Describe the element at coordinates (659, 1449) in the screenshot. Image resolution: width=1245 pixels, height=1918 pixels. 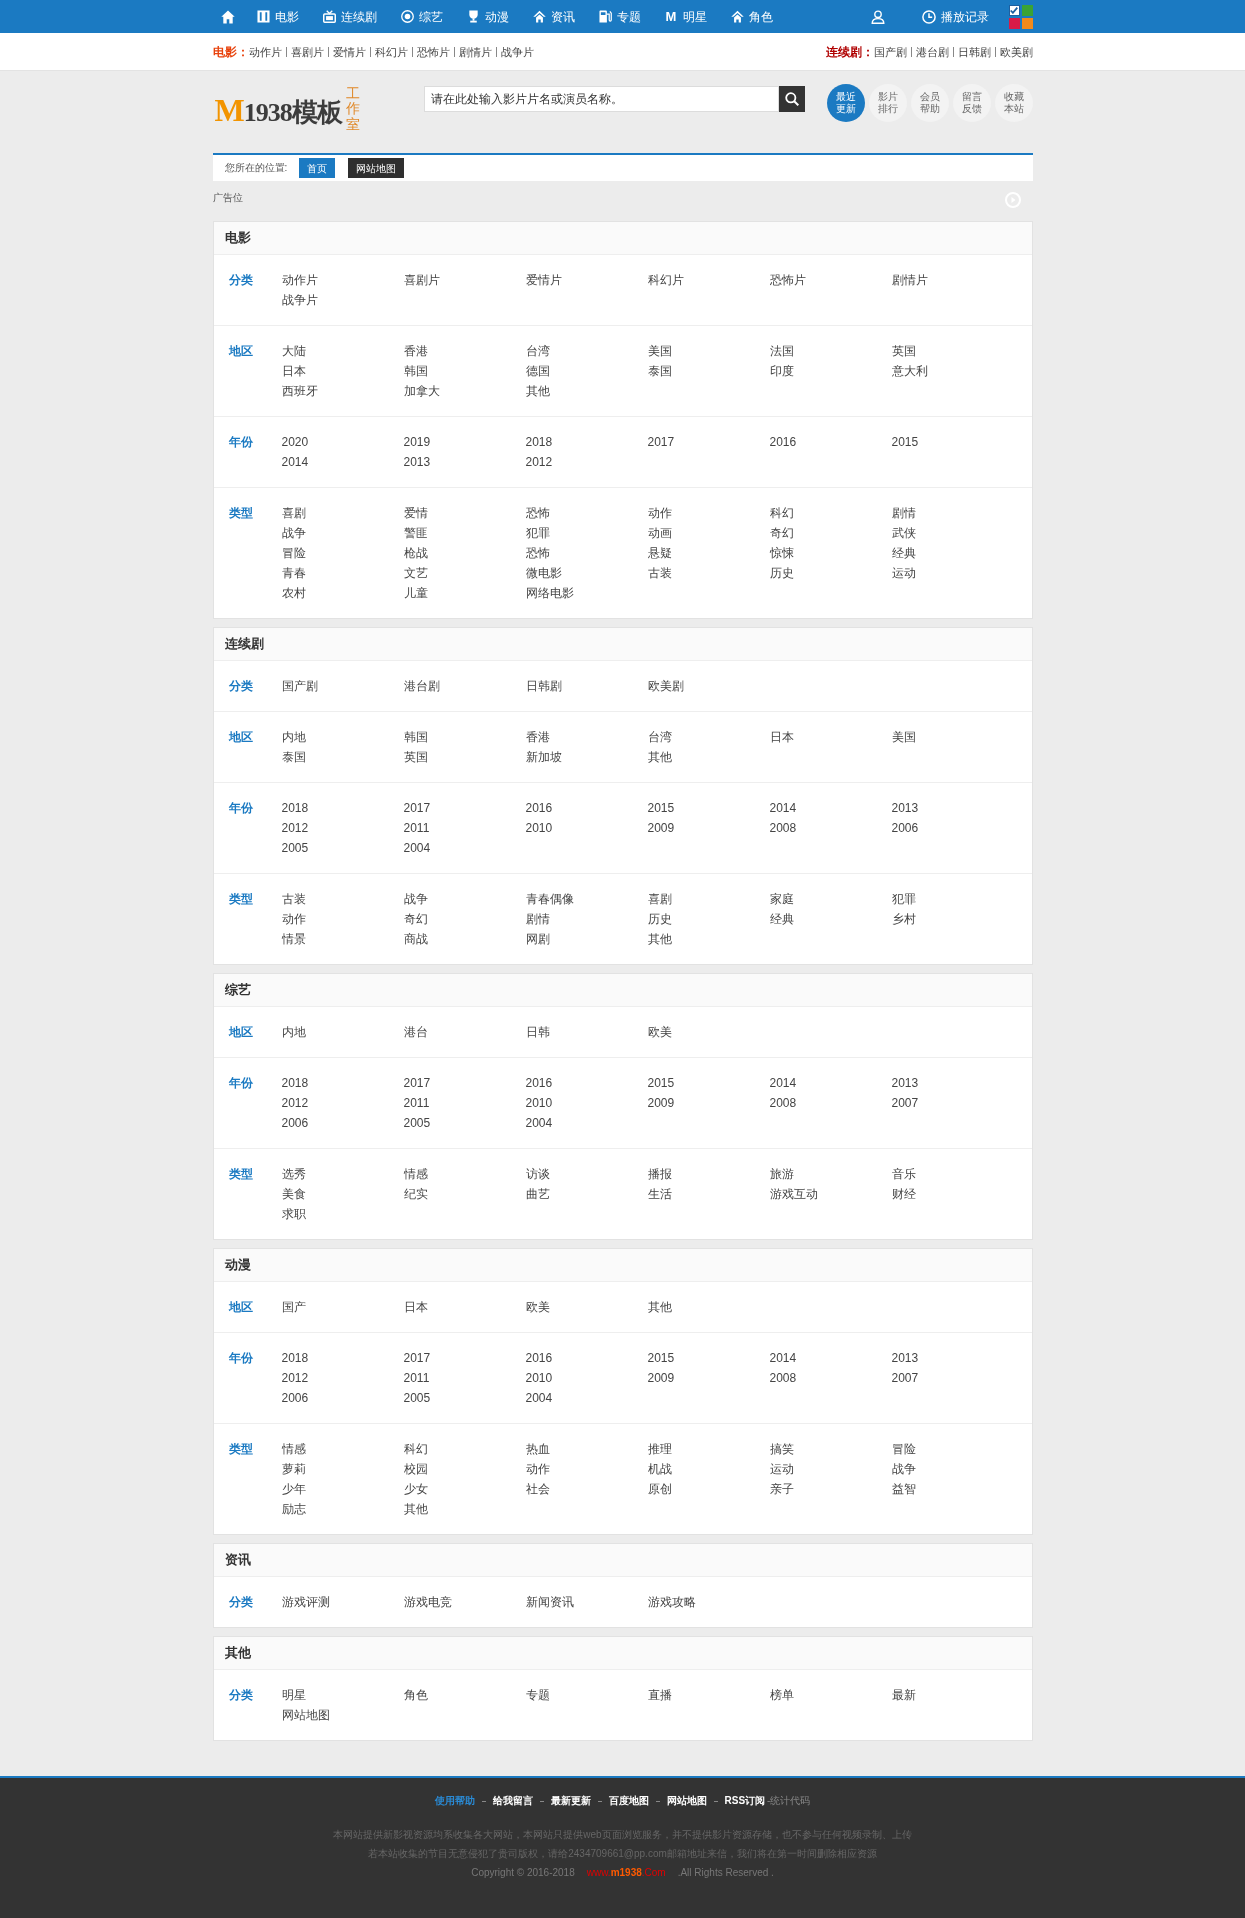
I see `filter-link: 推理` at that location.